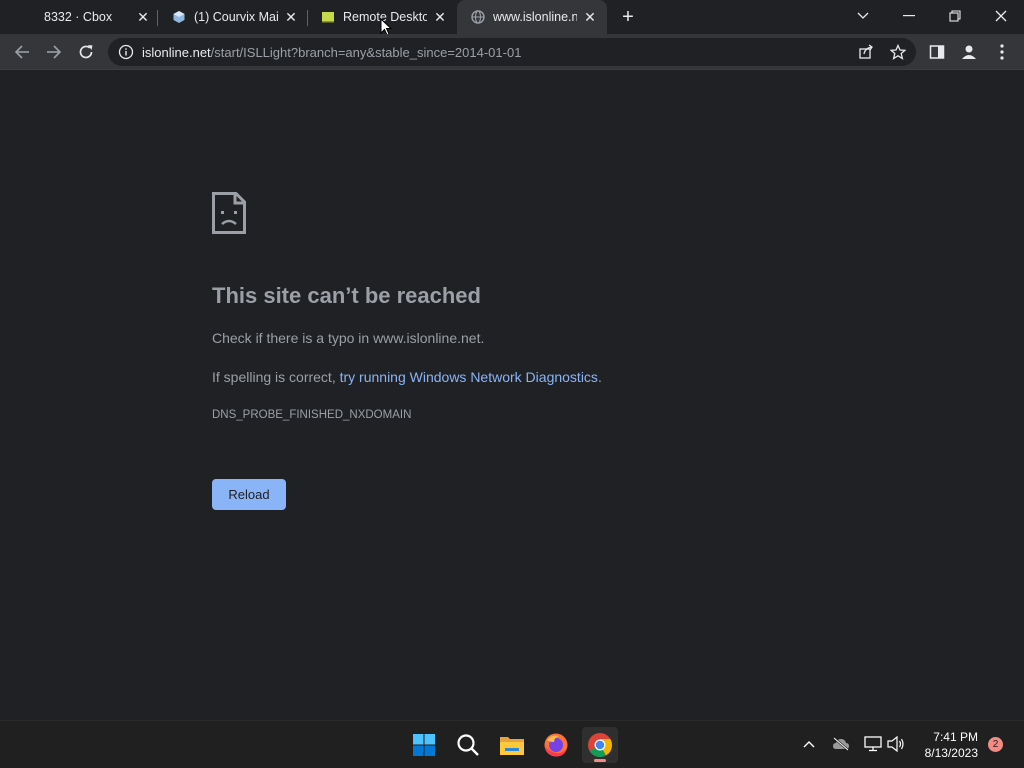 This screenshot has height=768, width=1024. Describe the element at coordinates (1001, 16) in the screenshot. I see `close-window-button` at that location.